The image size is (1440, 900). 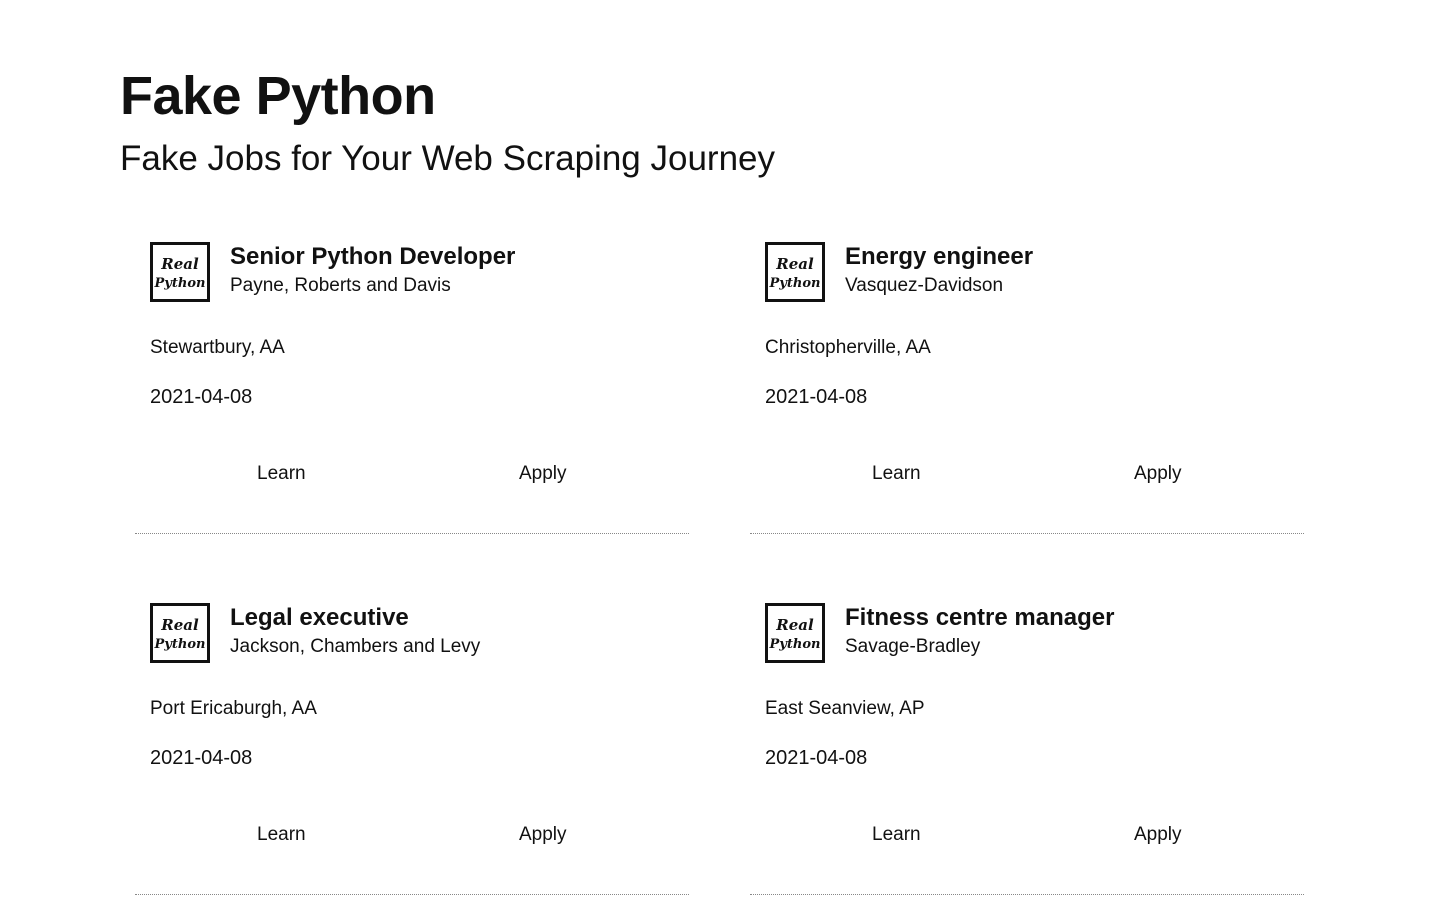 What do you see at coordinates (924, 285) in the screenshot?
I see `company-name: Vasquez-Davidson` at bounding box center [924, 285].